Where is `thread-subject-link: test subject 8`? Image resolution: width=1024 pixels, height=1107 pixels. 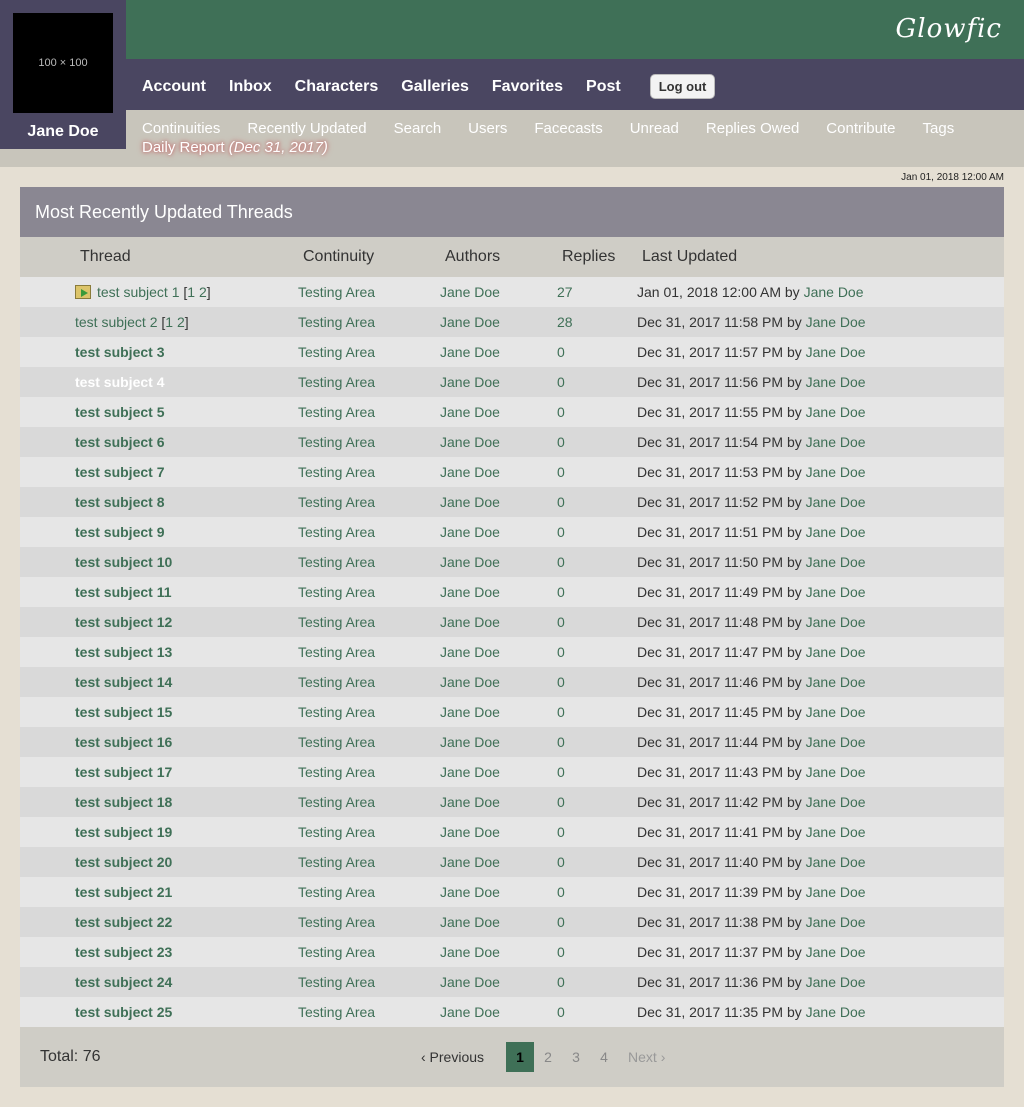
thread-subject-link: test subject 8 is located at coordinates (119, 502).